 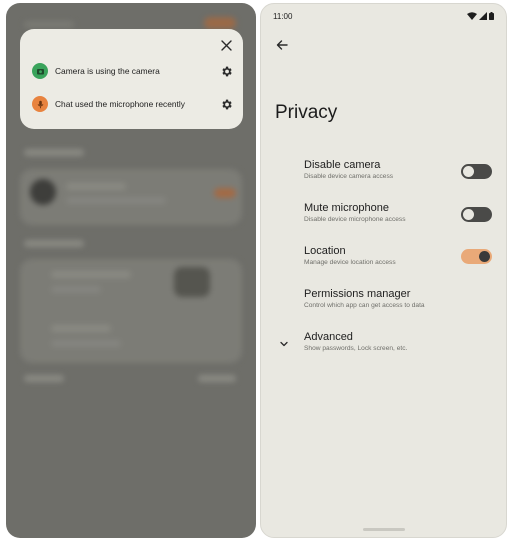 What do you see at coordinates (476, 171) in the screenshot?
I see `disable-camera-toggle` at bounding box center [476, 171].